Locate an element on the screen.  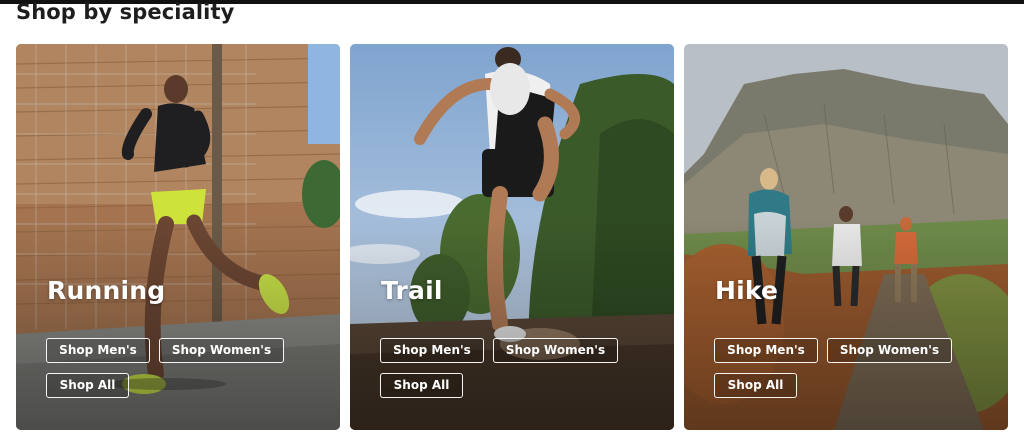
card-title: Hike is located at coordinates (747, 290).